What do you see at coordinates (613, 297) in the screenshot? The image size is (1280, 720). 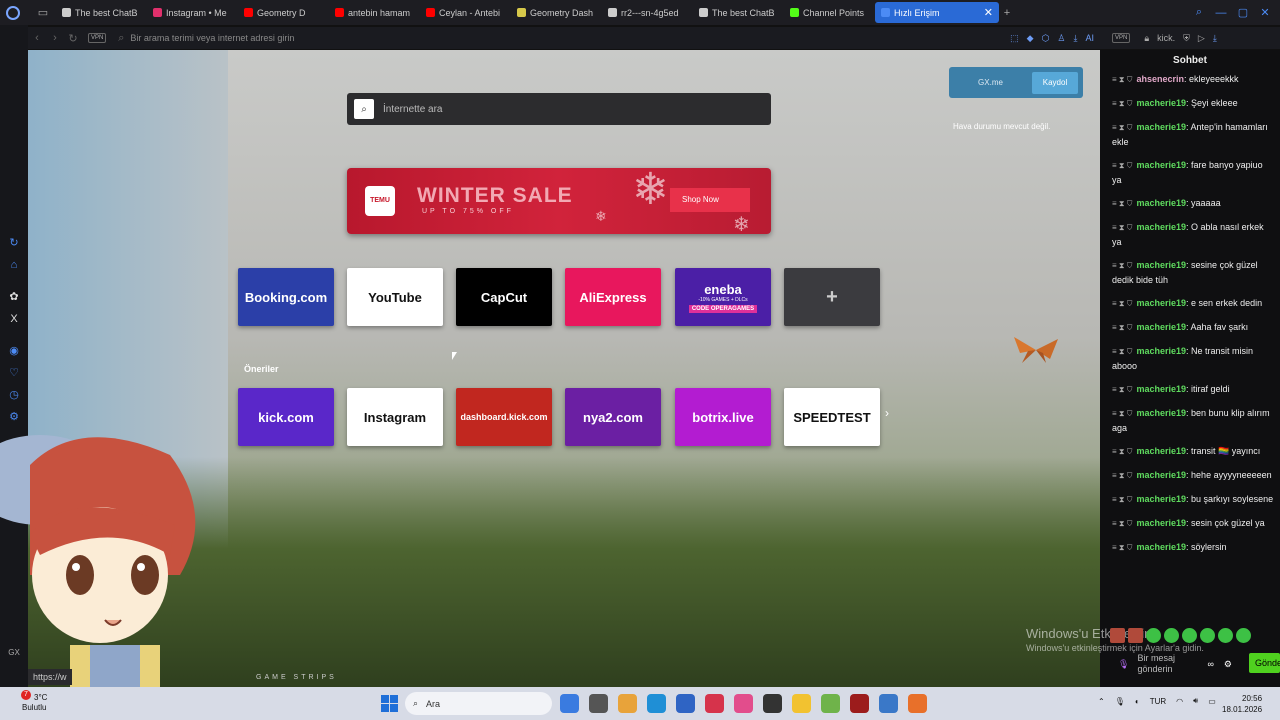 I see `row1-tile-3: AliExpress` at bounding box center [613, 297].